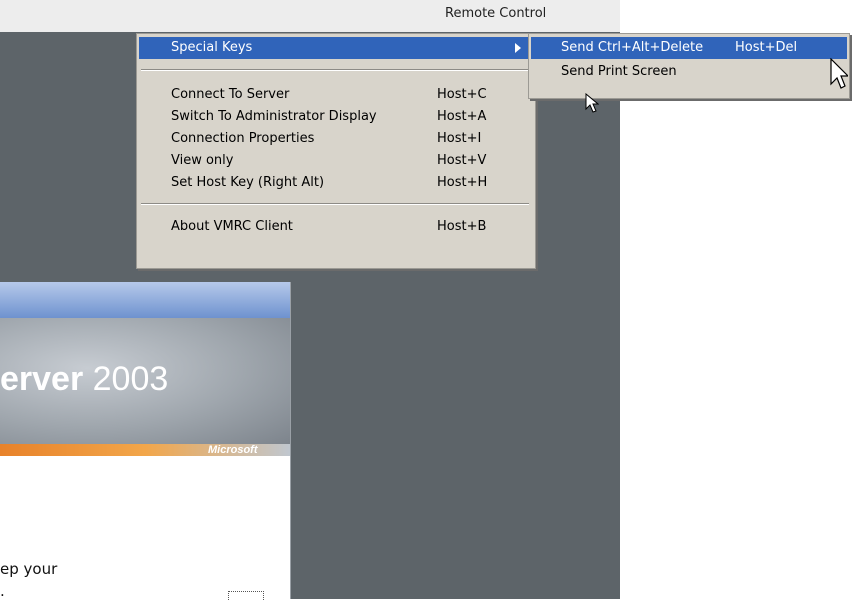 This screenshot has height=600, width=852. Describe the element at coordinates (632, 47) in the screenshot. I see `submenu-item-label: Send Ctrl+Alt+Delete` at that location.